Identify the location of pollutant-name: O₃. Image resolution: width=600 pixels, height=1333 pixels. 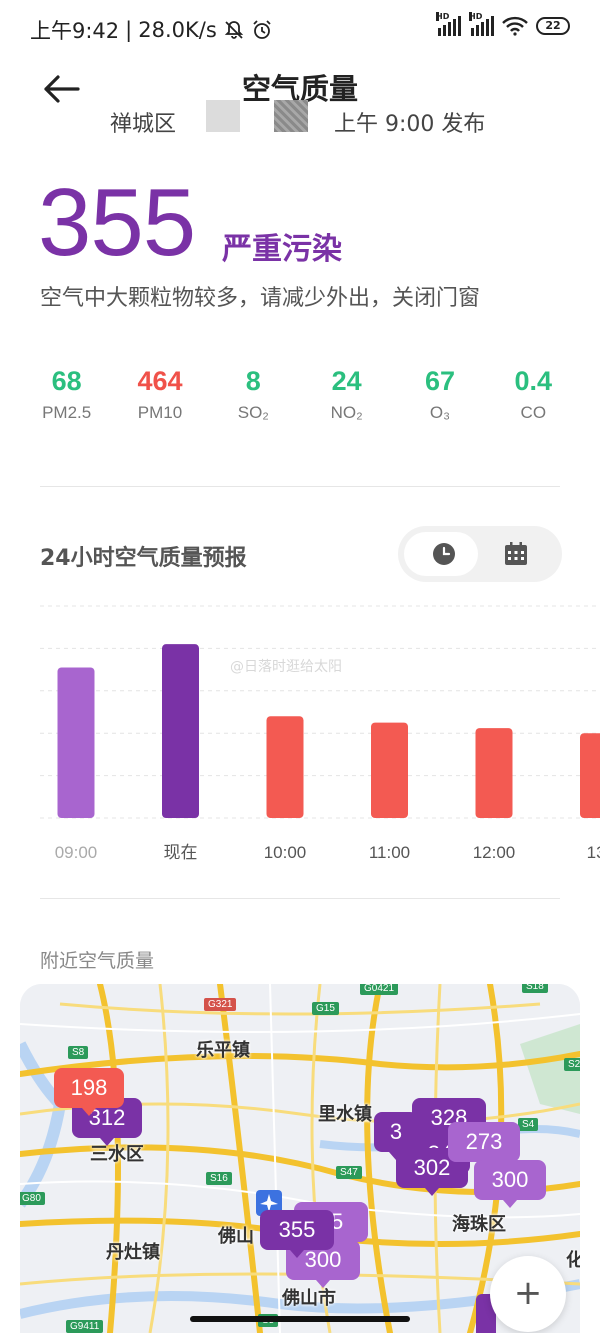
(440, 412).